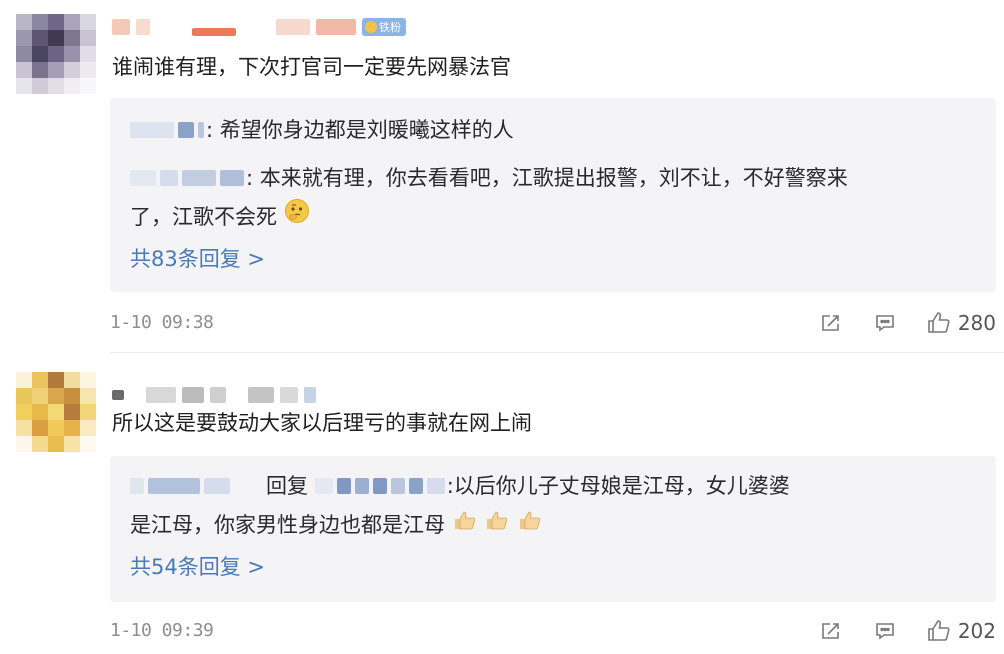  I want to click on comment-actions: 202, so click(907, 631).